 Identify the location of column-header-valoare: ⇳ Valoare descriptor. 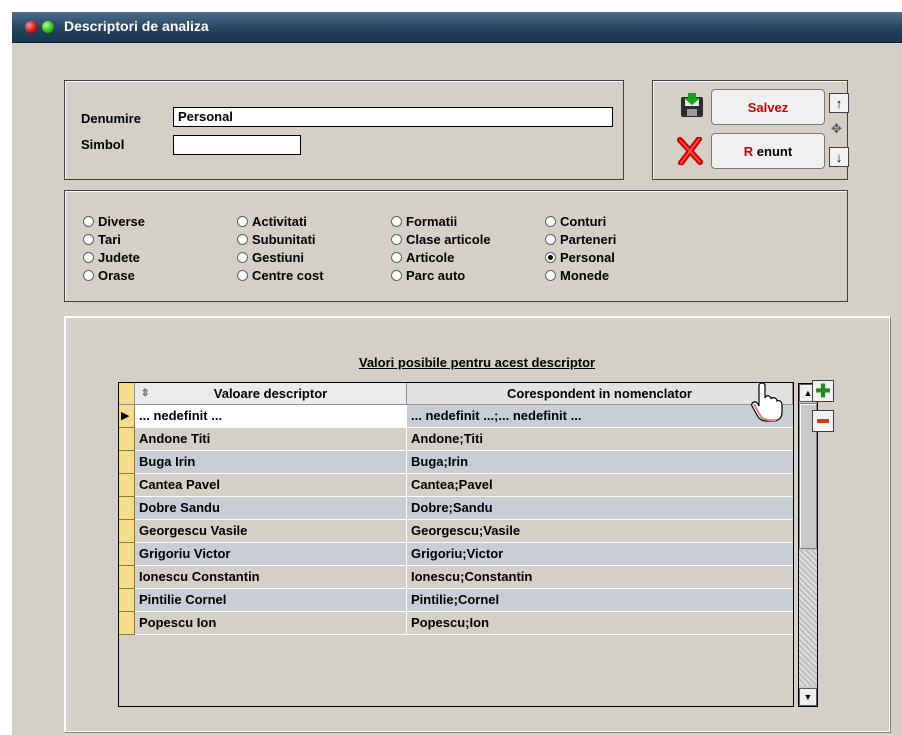
(271, 394).